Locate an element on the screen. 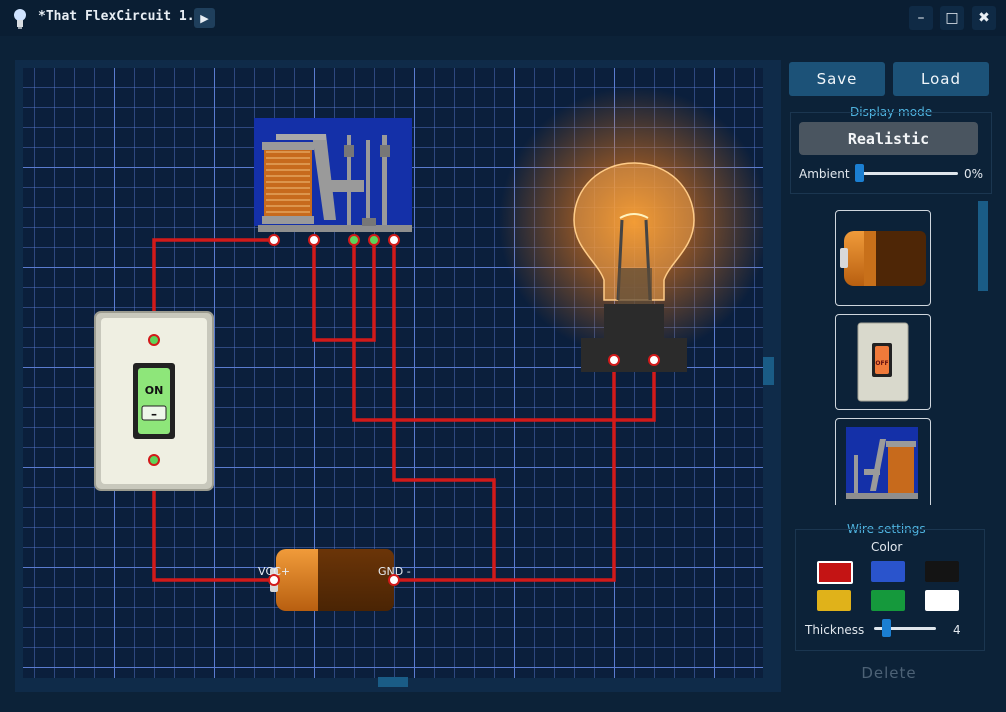  load-button: Load is located at coordinates (941, 79).